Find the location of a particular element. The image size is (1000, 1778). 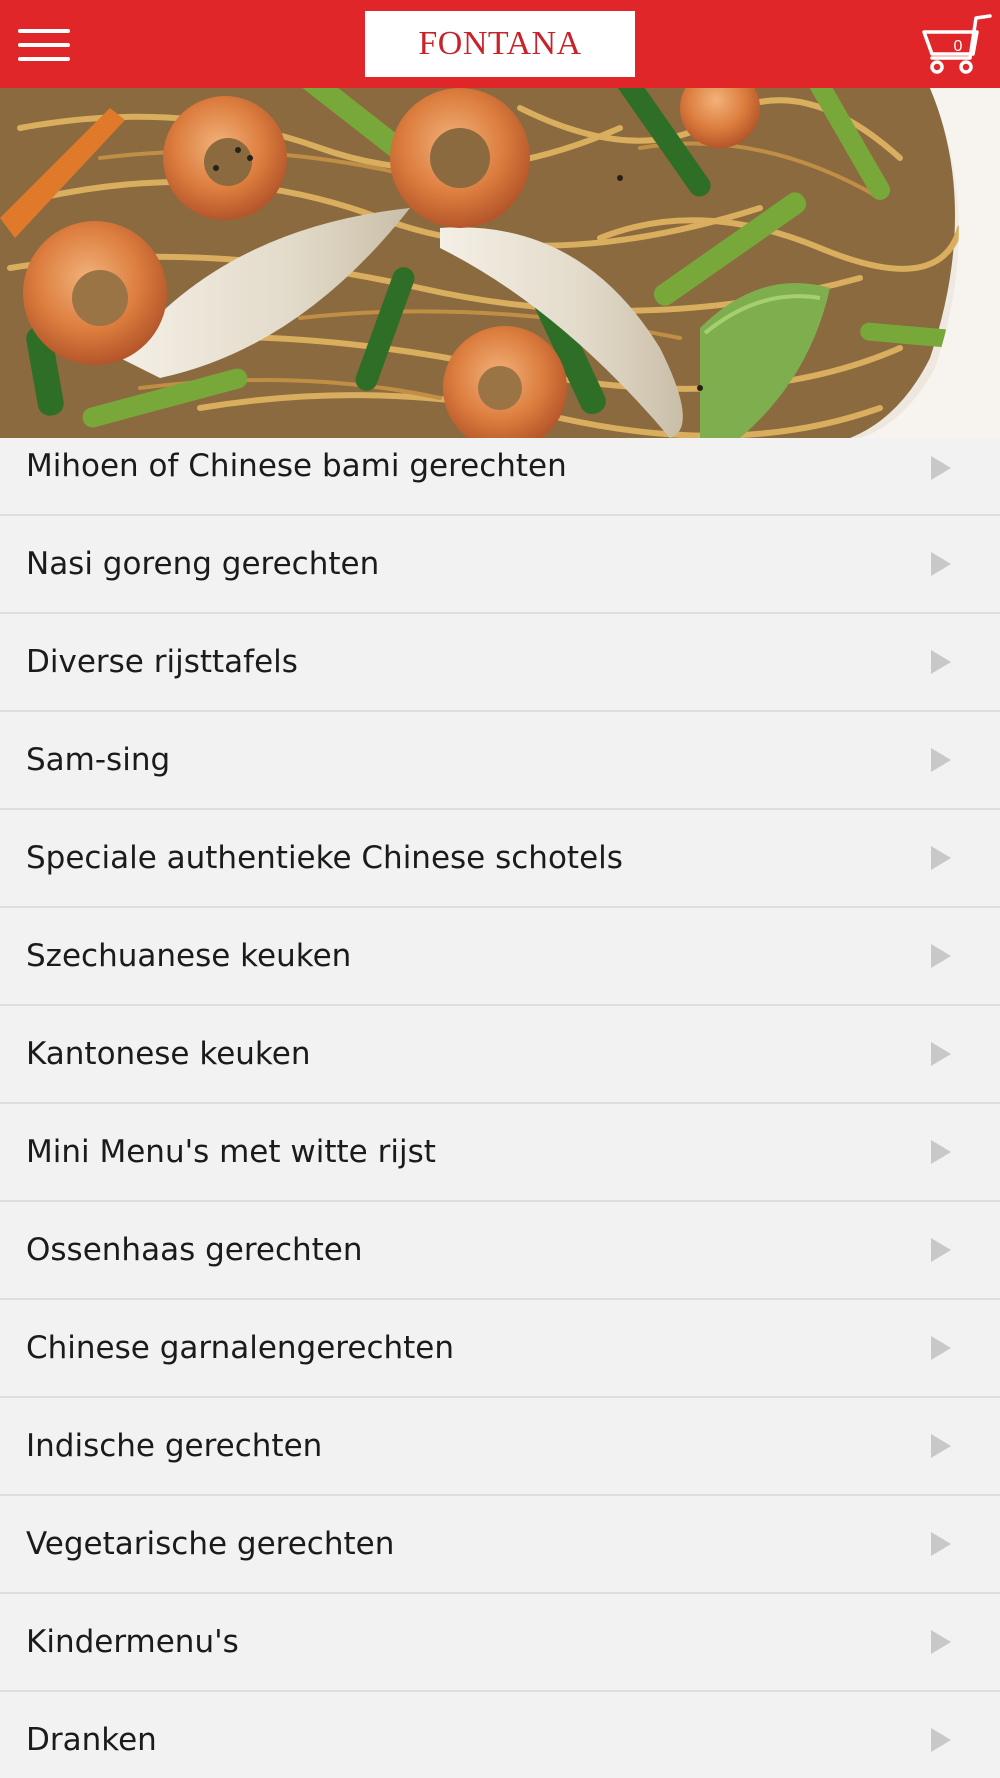

category-item: Szechuanese keuken is located at coordinates (500, 957).